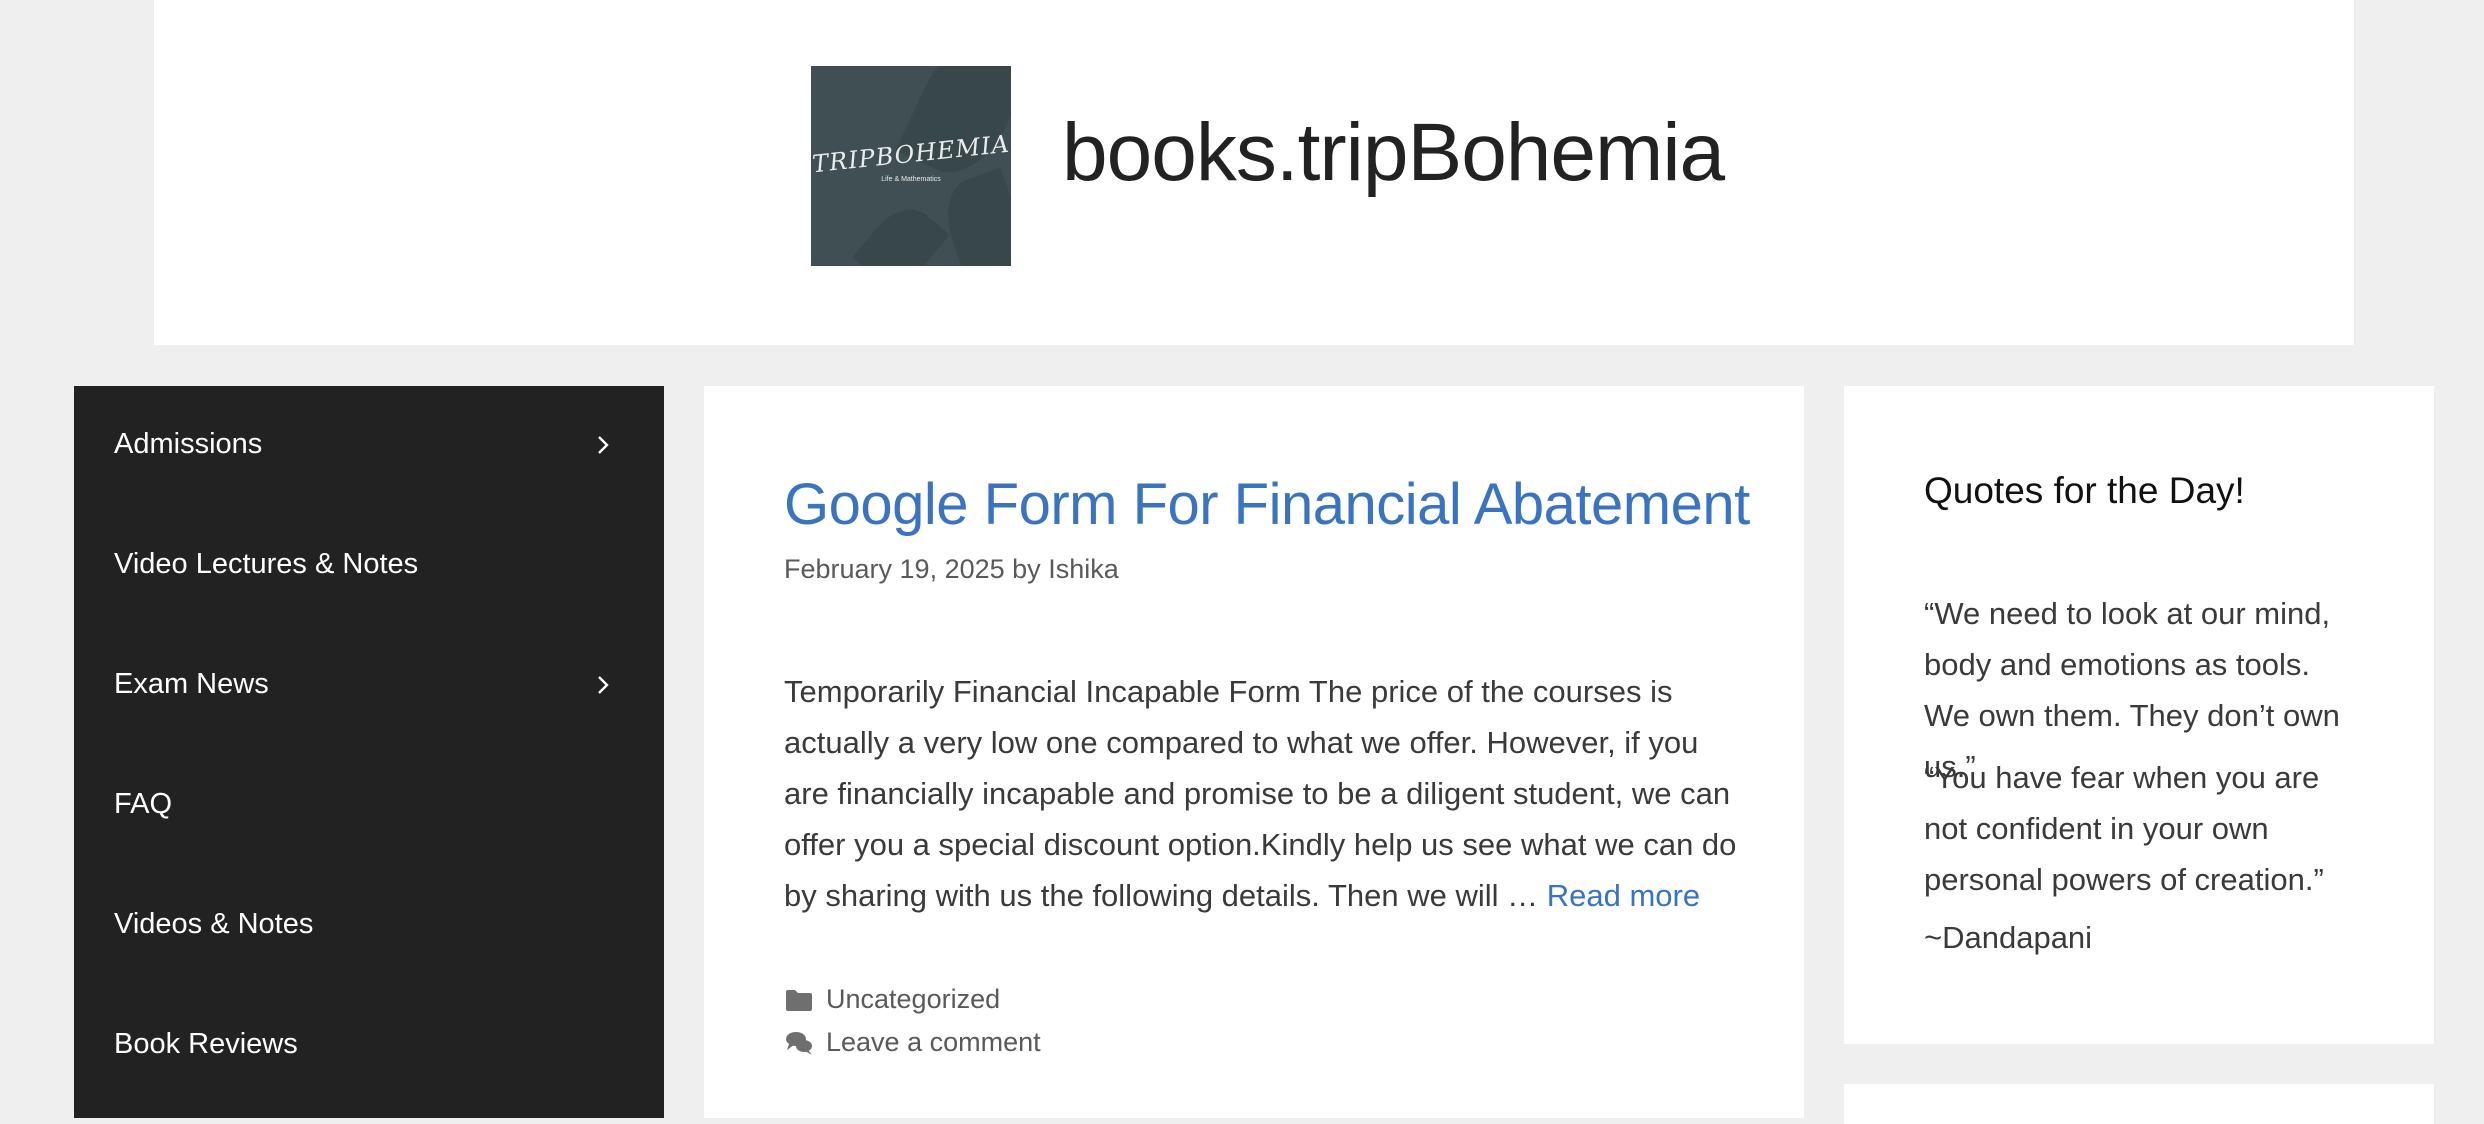 The image size is (2484, 1124). Describe the element at coordinates (1026, 569) in the screenshot. I see `post-by-text: by` at that location.